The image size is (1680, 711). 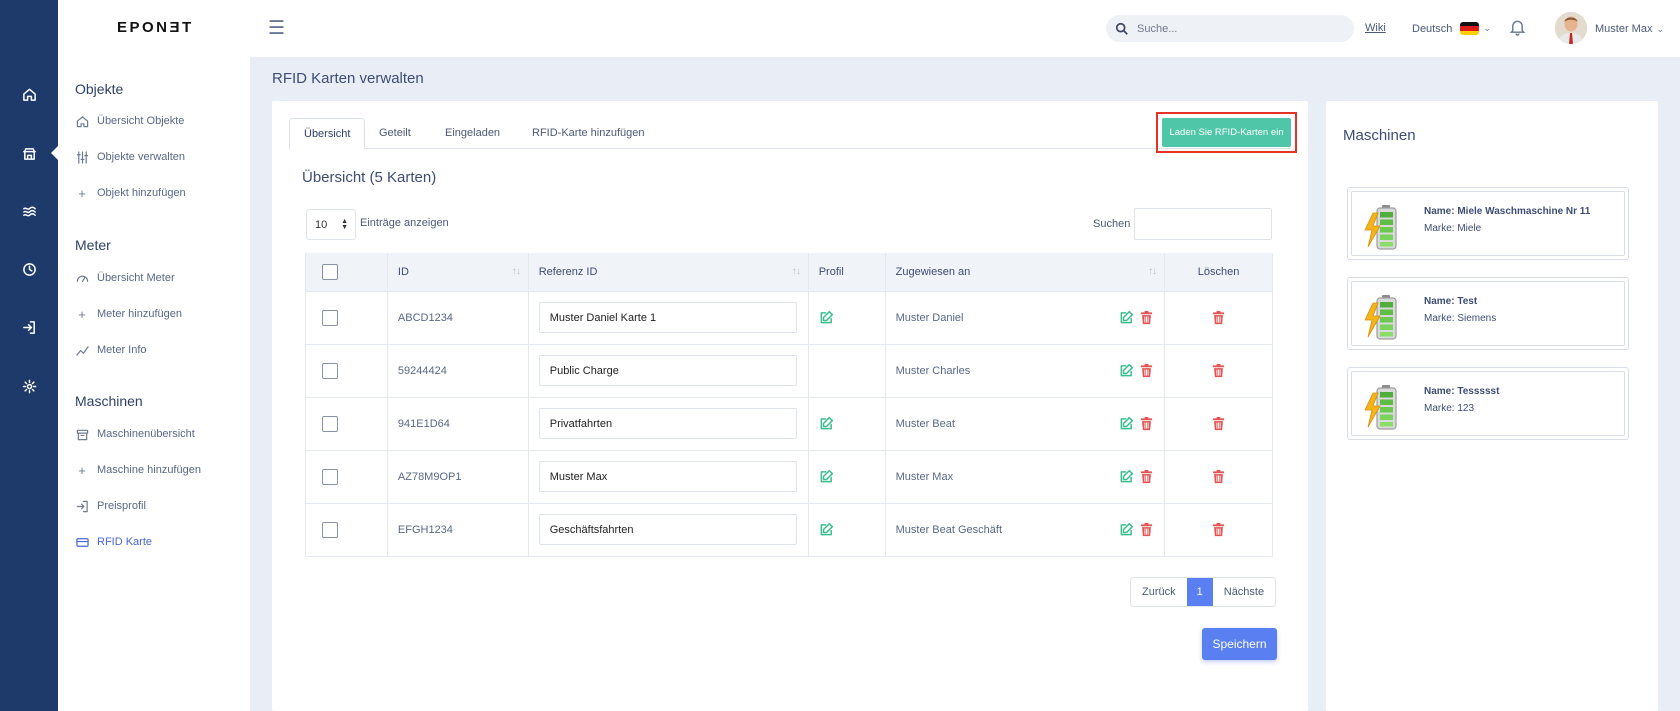 What do you see at coordinates (1488, 403) in the screenshot?
I see `machine-card-body: Name: Tessssst Marke: 123` at bounding box center [1488, 403].